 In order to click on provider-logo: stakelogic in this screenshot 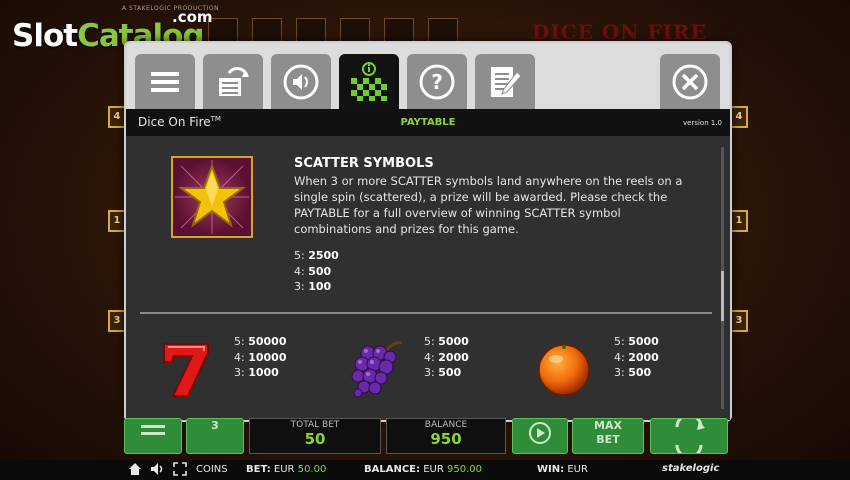, I will do `click(691, 468)`.